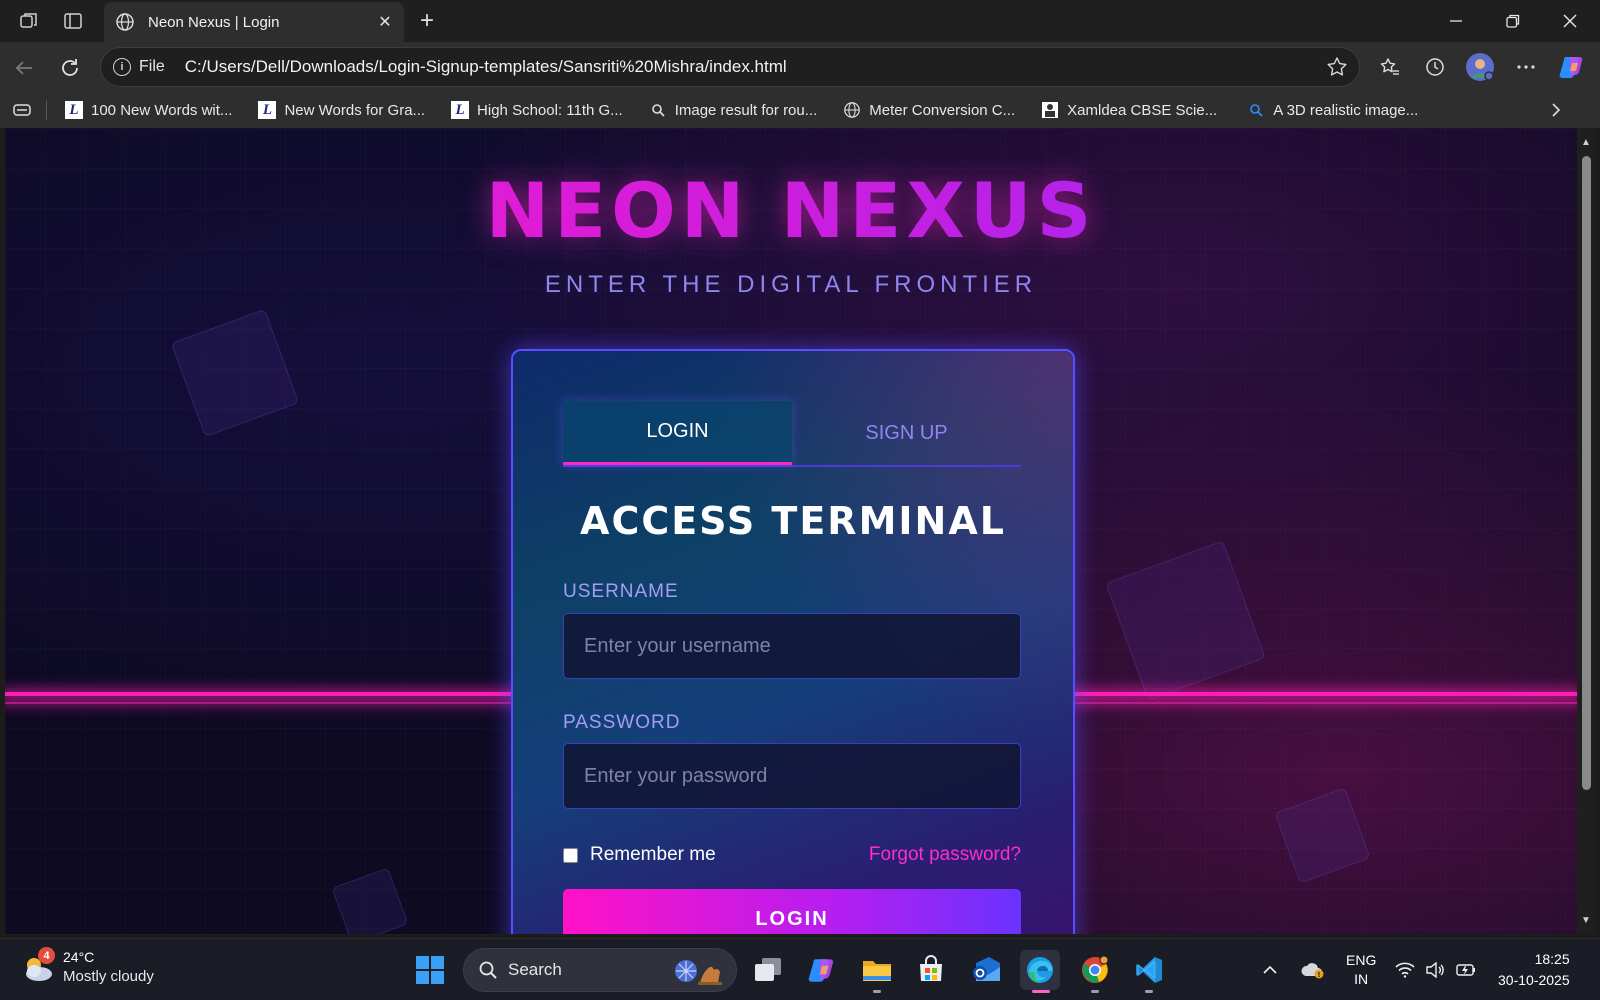  I want to click on weather-badge: 4, so click(46, 955).